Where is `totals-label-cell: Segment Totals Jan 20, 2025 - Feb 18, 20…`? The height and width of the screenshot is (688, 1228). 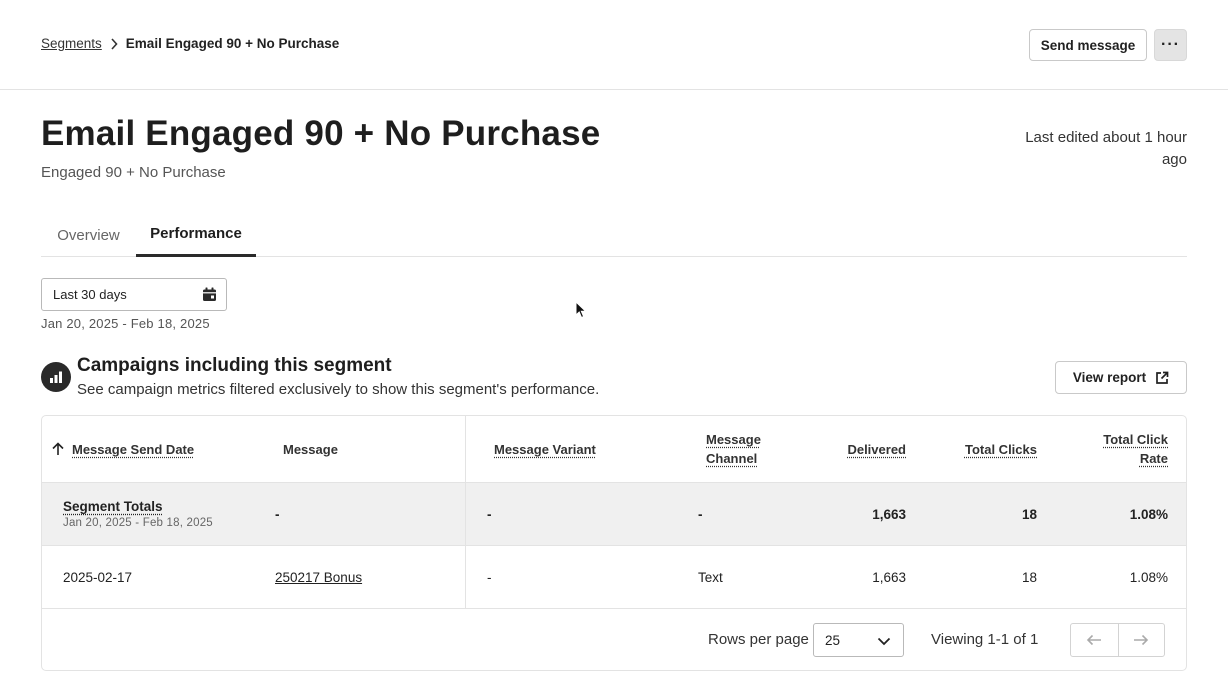
totals-label-cell: Segment Totals Jan 20, 2025 - Feb 18, 20… is located at coordinates (138, 514).